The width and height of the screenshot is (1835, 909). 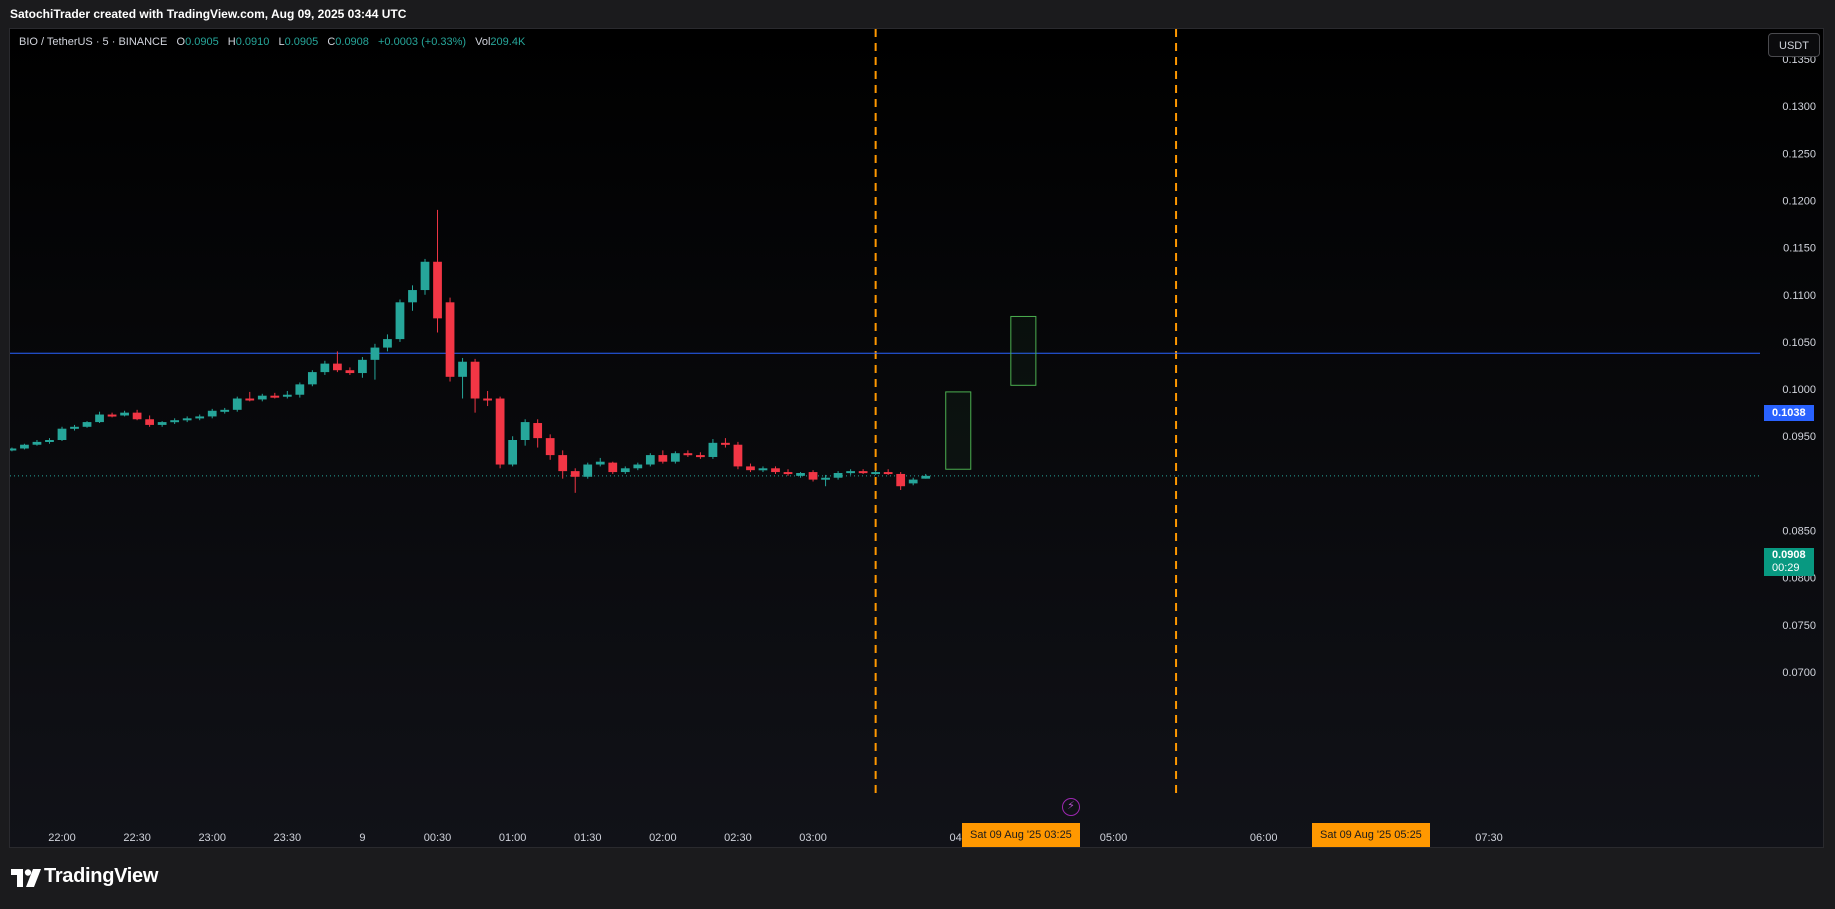 What do you see at coordinates (352, 42) in the screenshot?
I see `close-value: 0.0908` at bounding box center [352, 42].